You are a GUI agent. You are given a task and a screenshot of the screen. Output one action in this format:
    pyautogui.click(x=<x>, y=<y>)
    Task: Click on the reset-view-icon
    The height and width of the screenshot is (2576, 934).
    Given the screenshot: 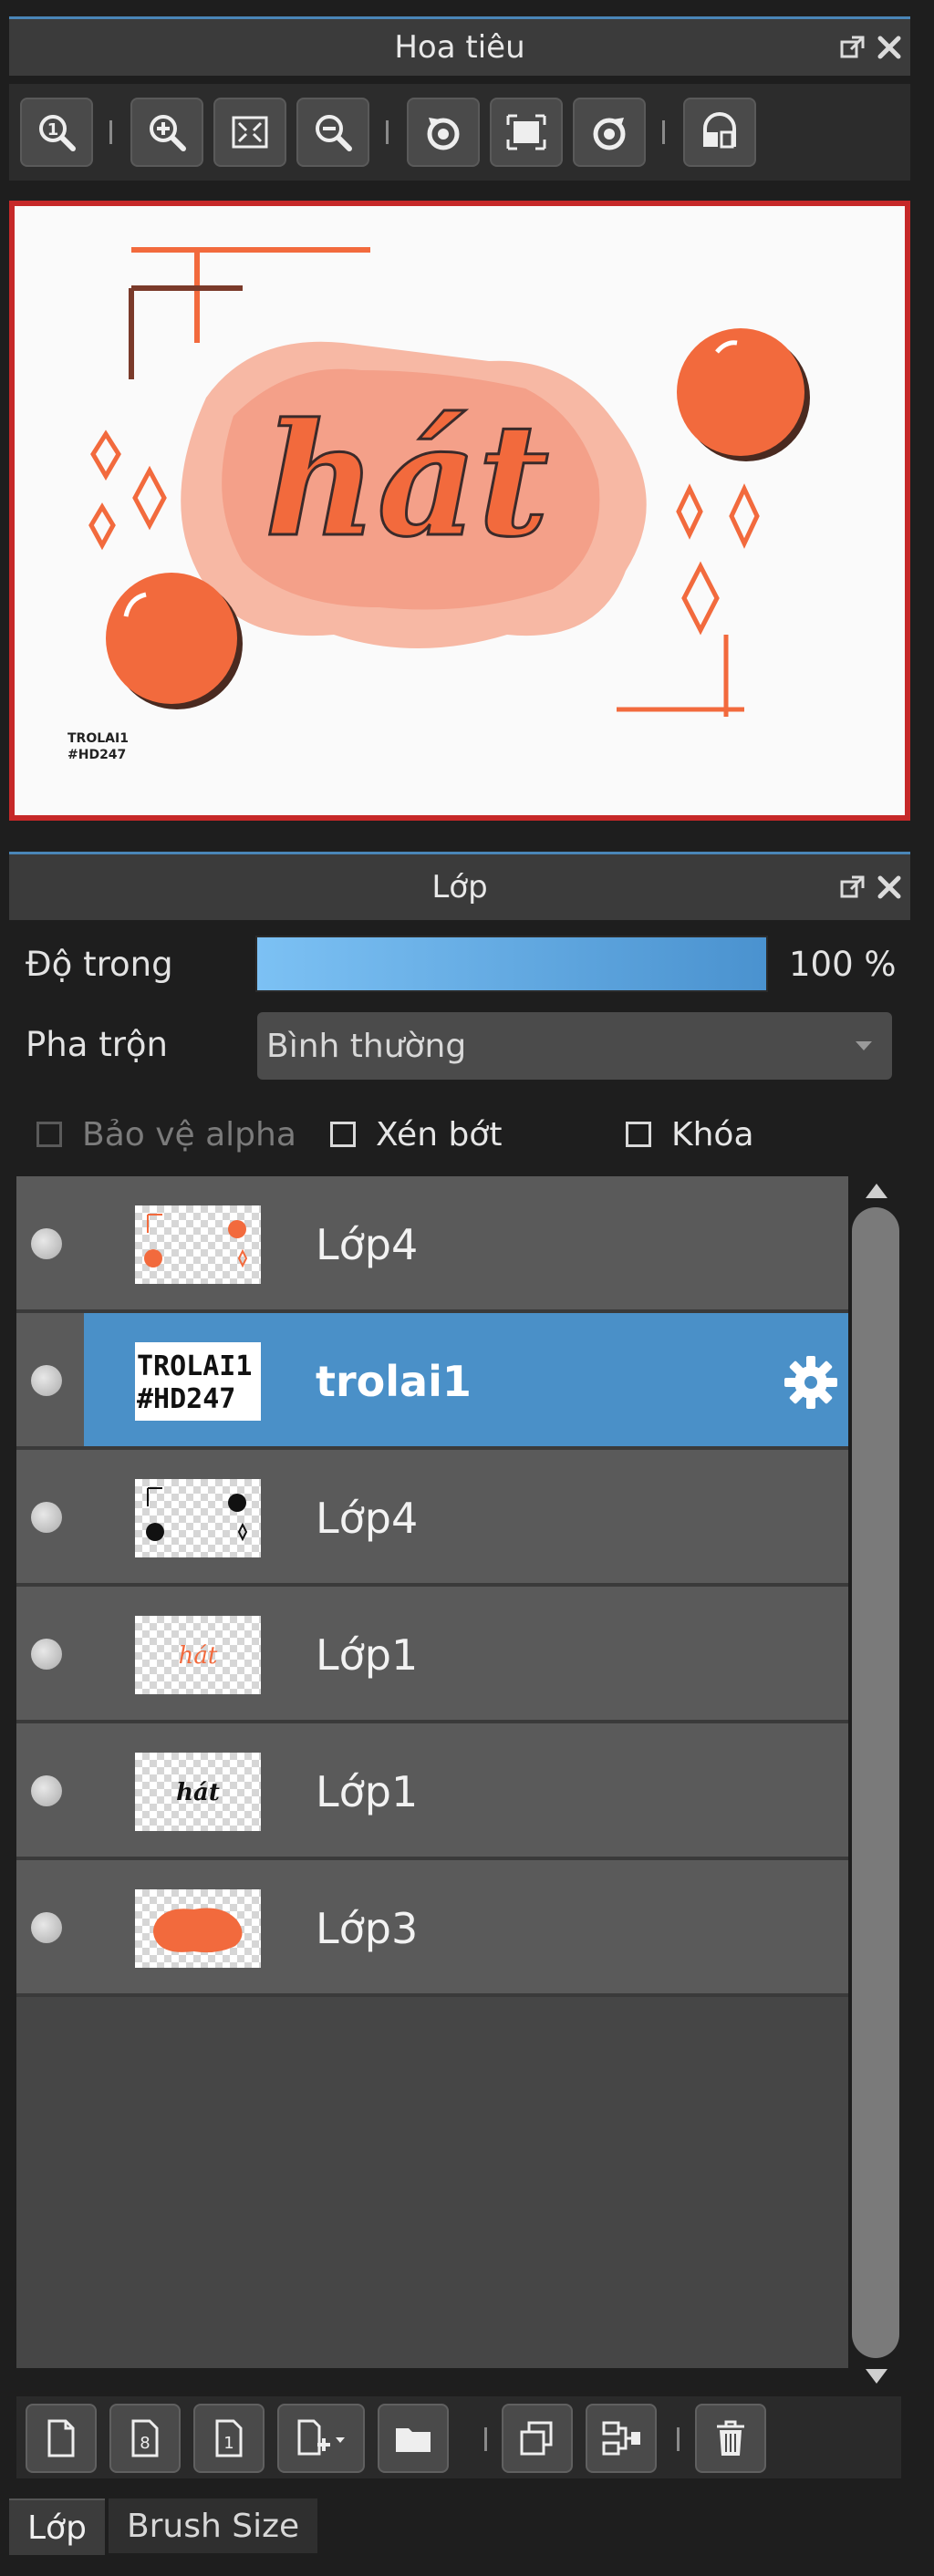 What is the action you would take?
    pyautogui.click(x=526, y=132)
    